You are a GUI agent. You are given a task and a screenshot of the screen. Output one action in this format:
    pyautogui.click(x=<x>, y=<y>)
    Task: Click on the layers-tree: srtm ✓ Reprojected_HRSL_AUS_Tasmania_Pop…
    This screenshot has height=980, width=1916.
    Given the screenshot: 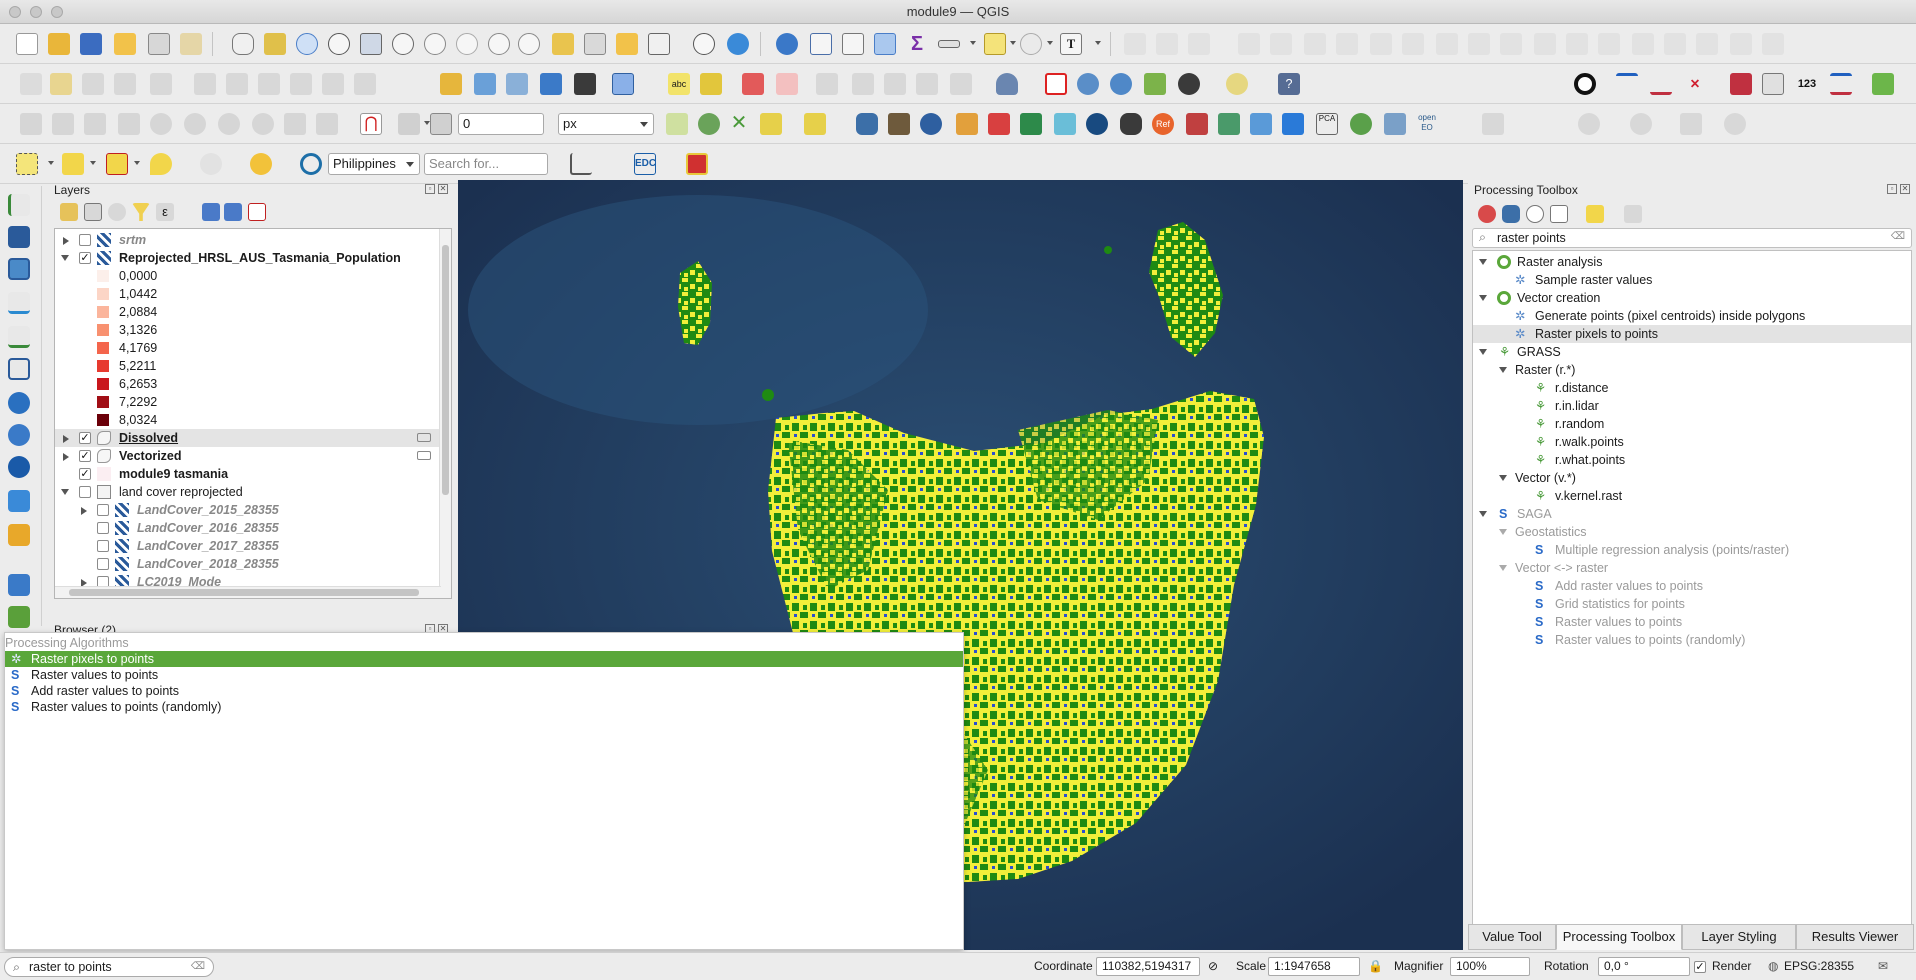 What is the action you would take?
    pyautogui.click(x=253, y=413)
    